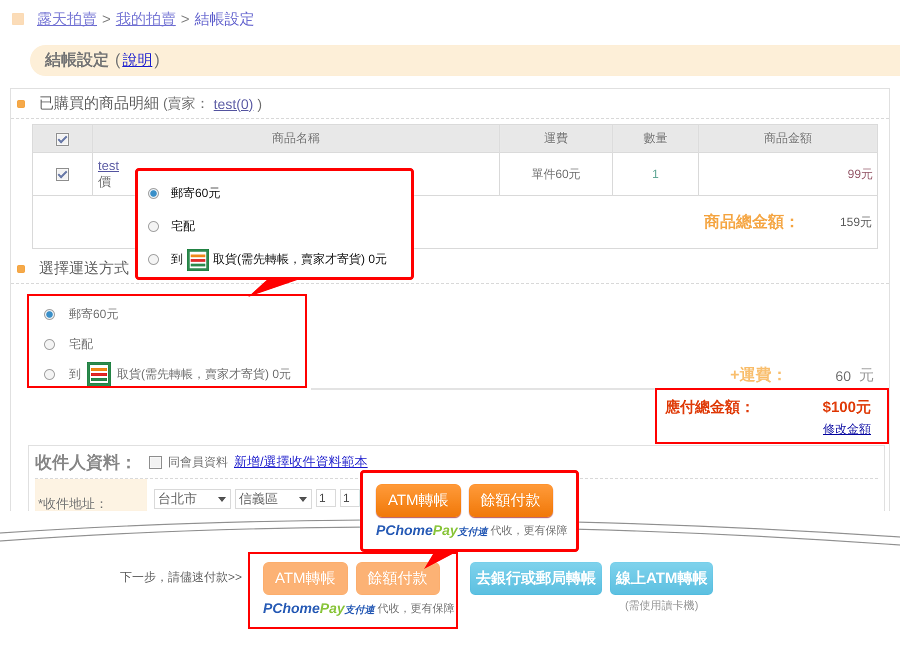  What do you see at coordinates (224, 19) in the screenshot?
I see `breadcrumb-current: 結帳設定` at bounding box center [224, 19].